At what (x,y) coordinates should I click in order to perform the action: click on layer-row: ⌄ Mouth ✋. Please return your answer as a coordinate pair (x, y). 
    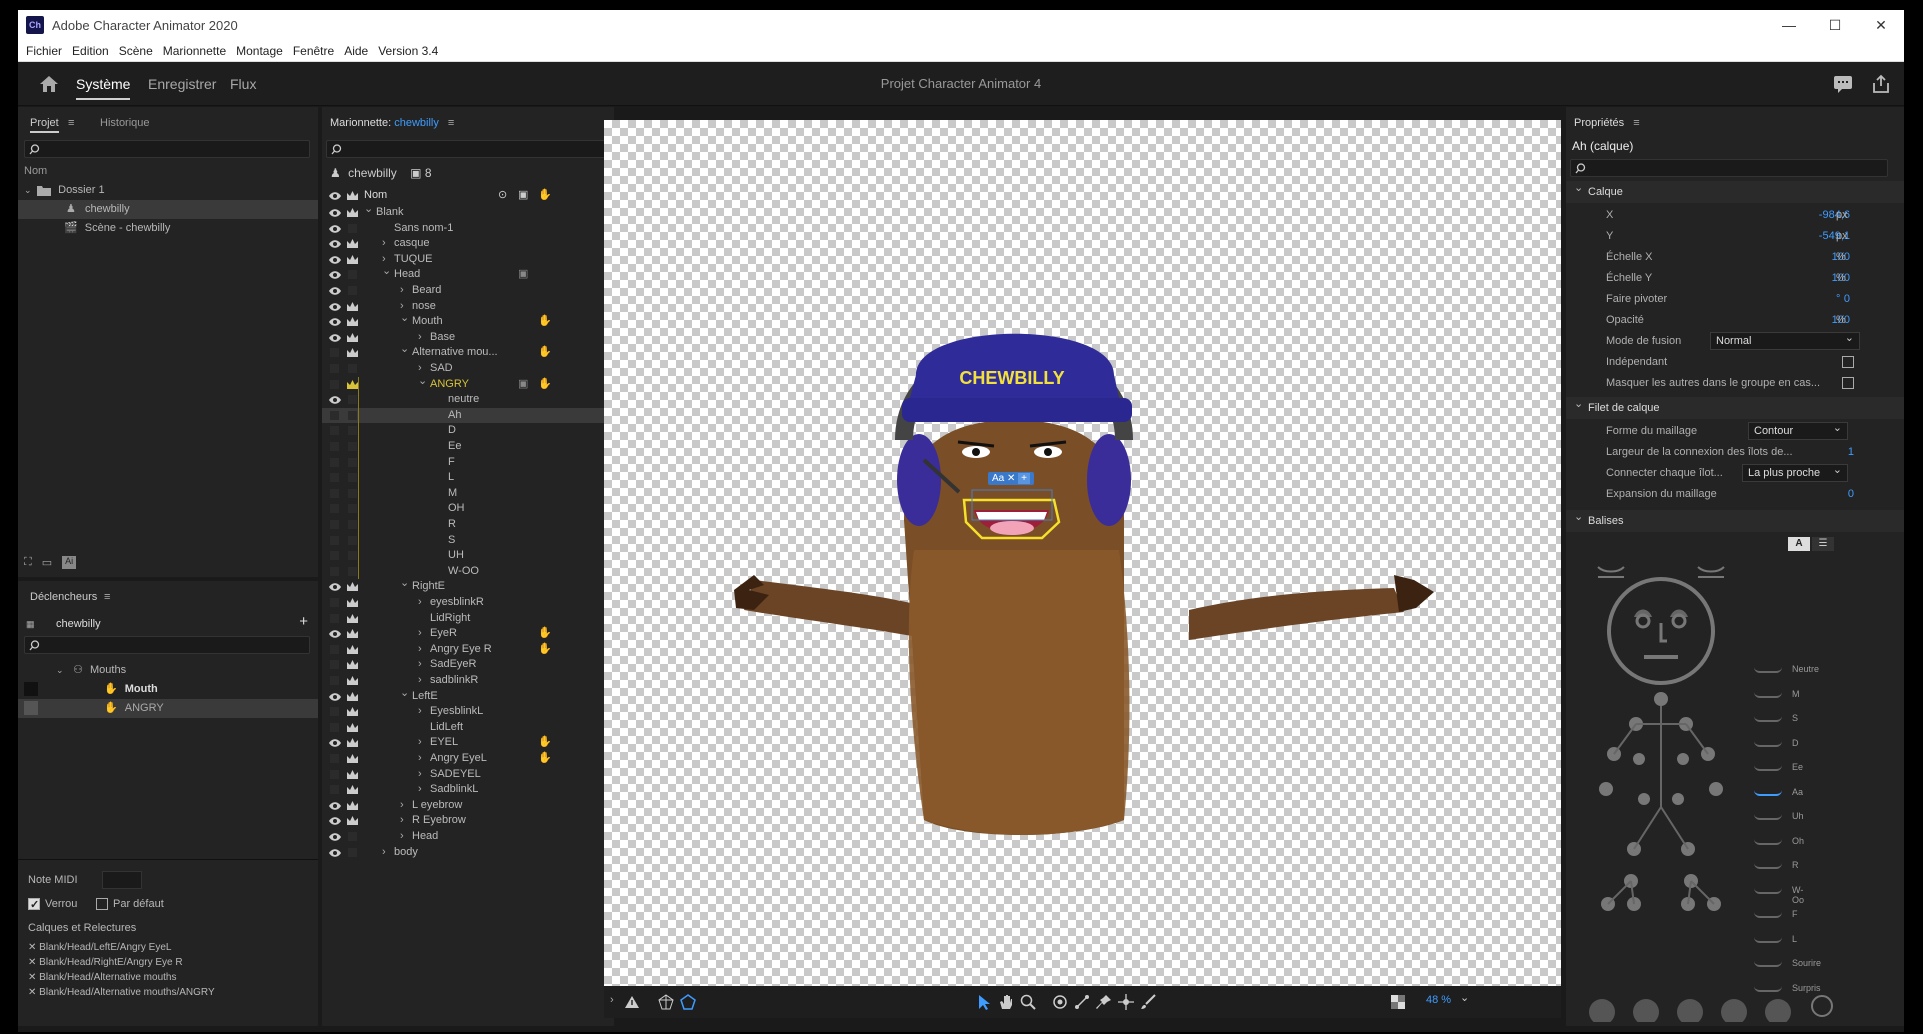
    Looking at the image, I should click on (465, 320).